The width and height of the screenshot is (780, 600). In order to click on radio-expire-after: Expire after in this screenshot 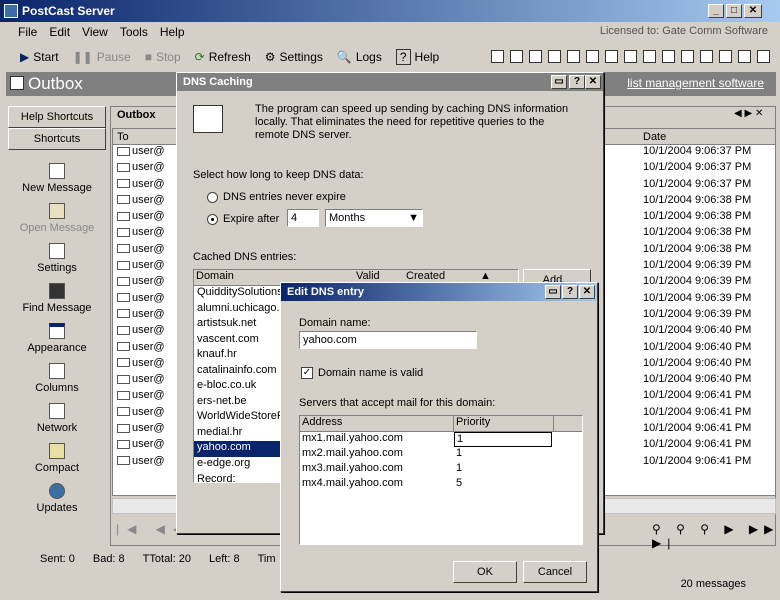, I will do `click(243, 219)`.